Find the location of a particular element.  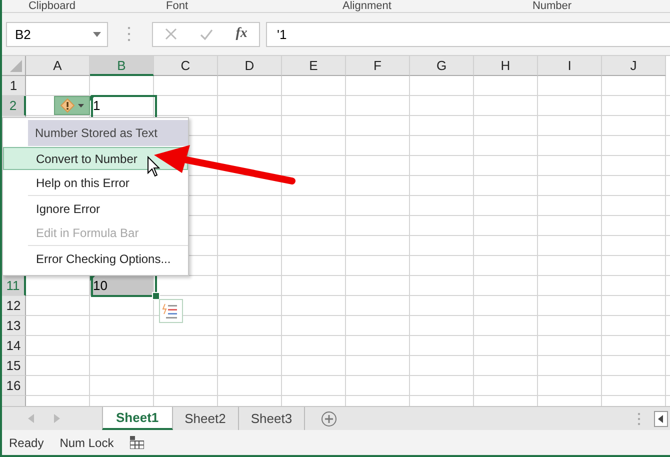

sheet-tab: Sheet1 is located at coordinates (137, 418).